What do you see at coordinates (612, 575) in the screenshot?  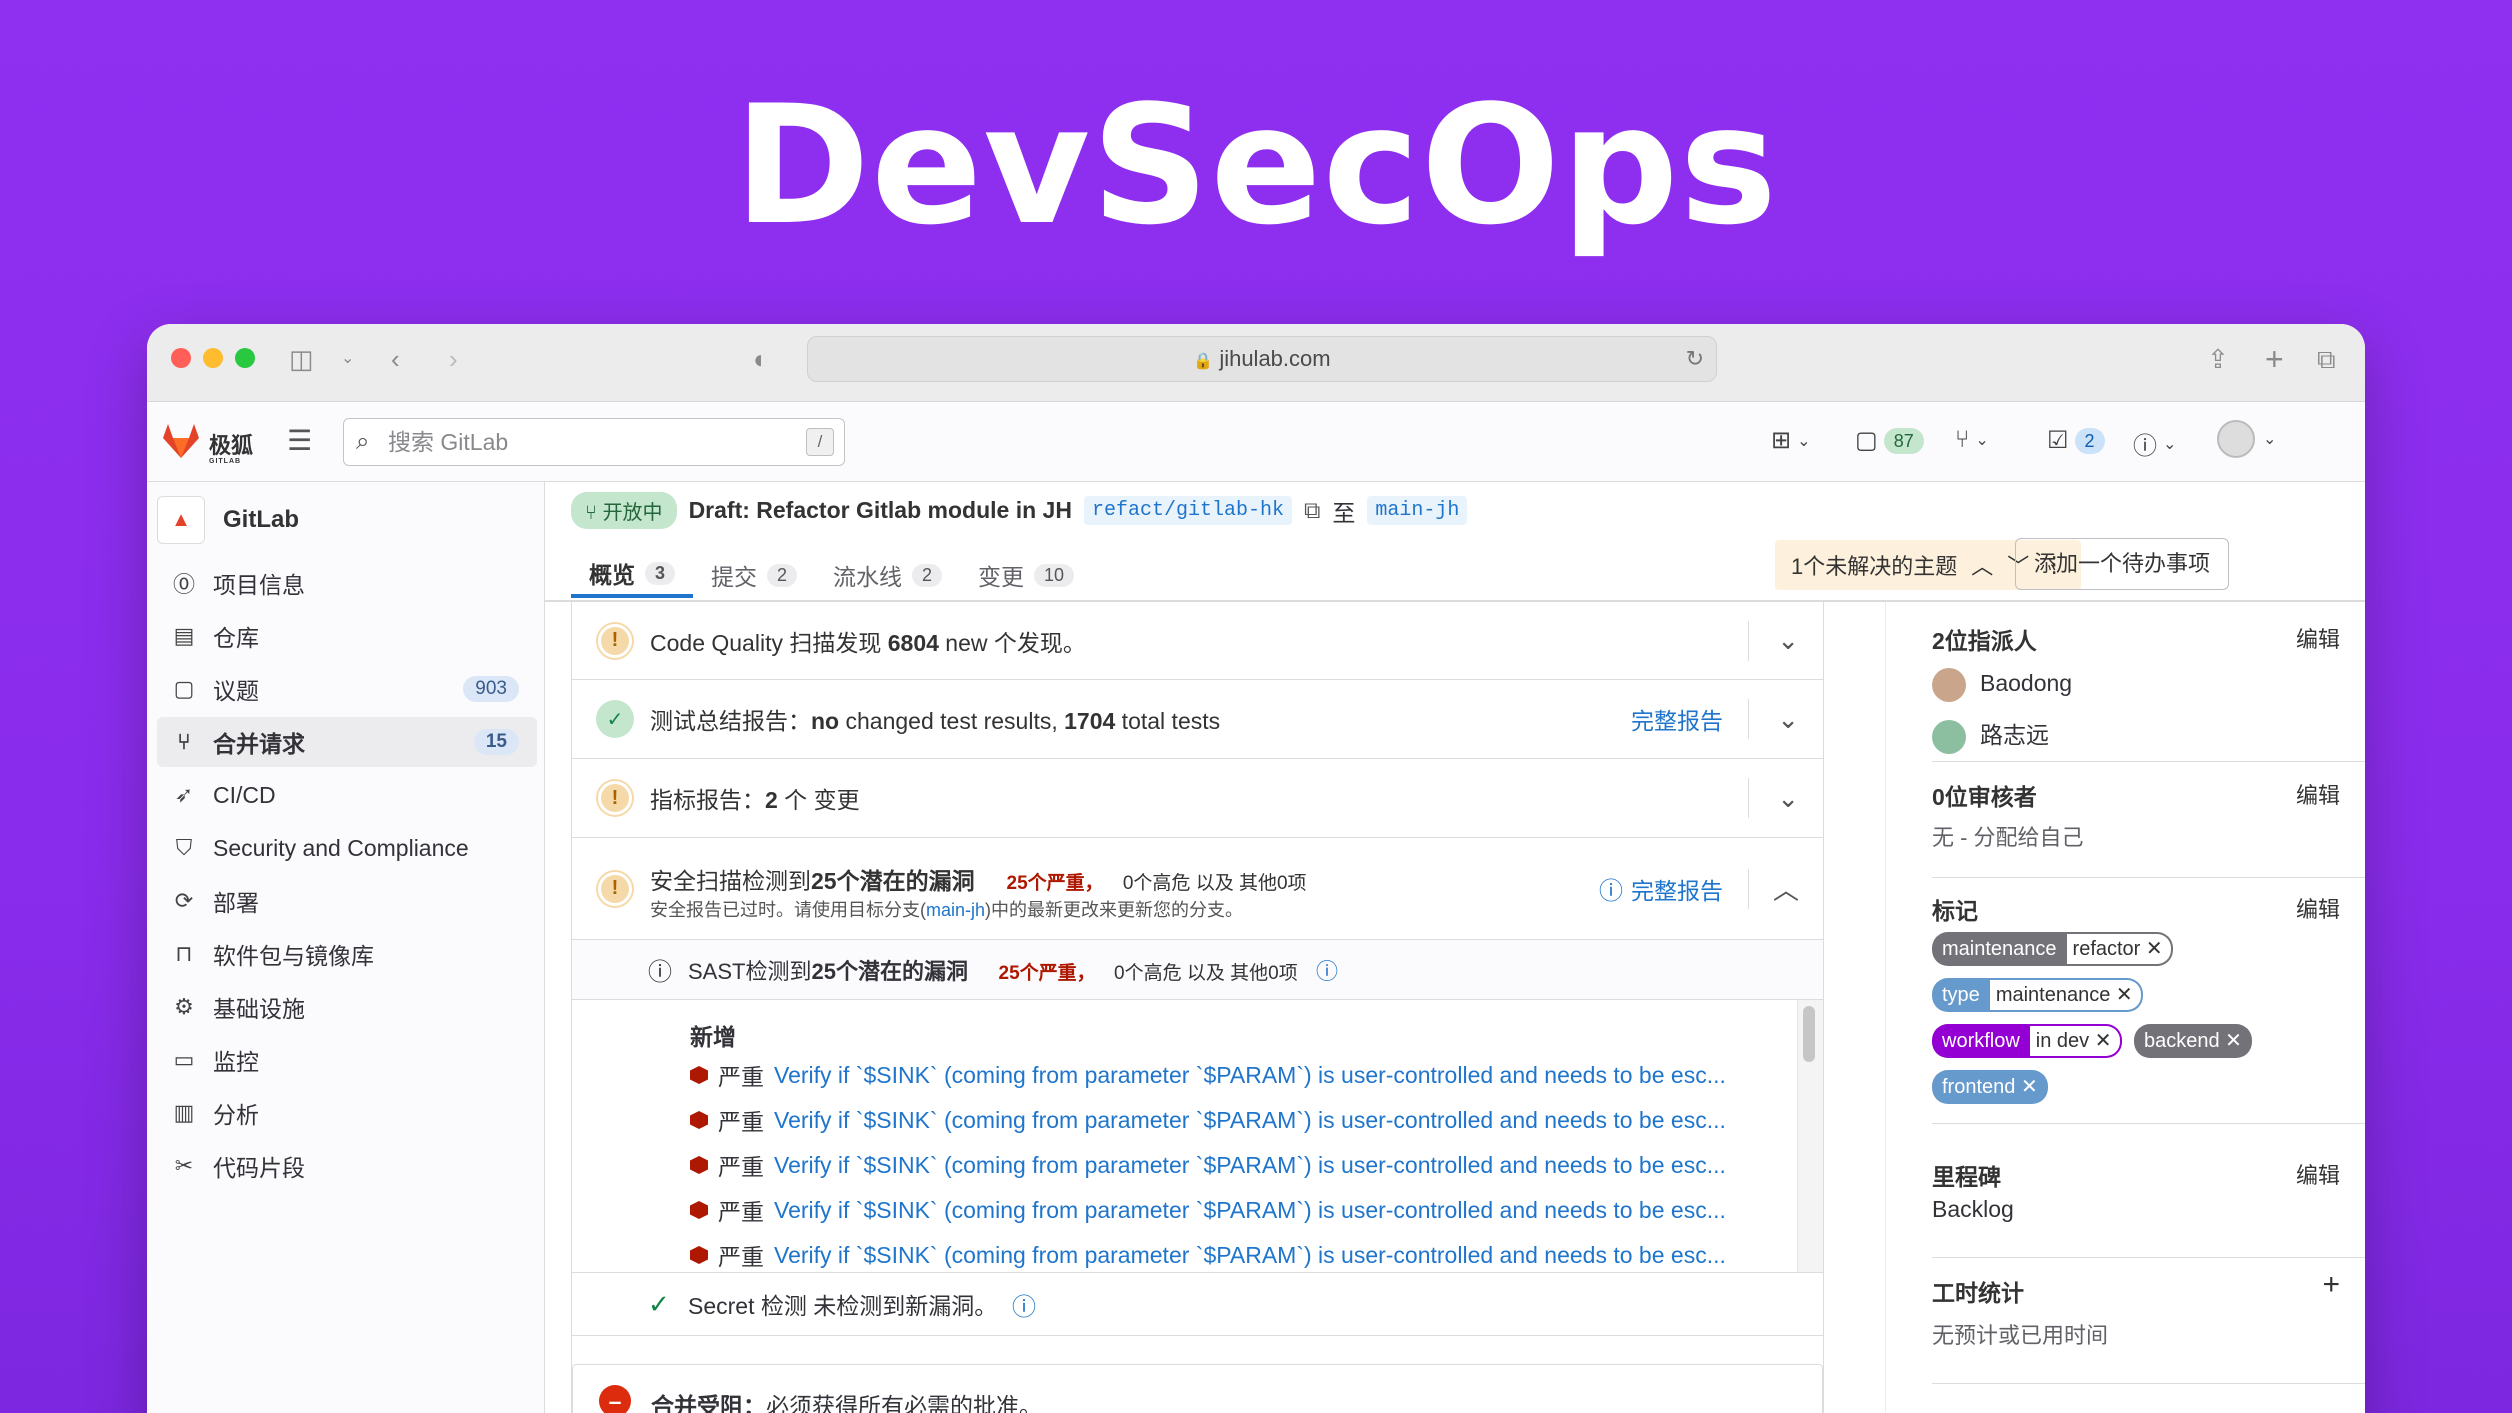 I see `tab-label: 概览` at bounding box center [612, 575].